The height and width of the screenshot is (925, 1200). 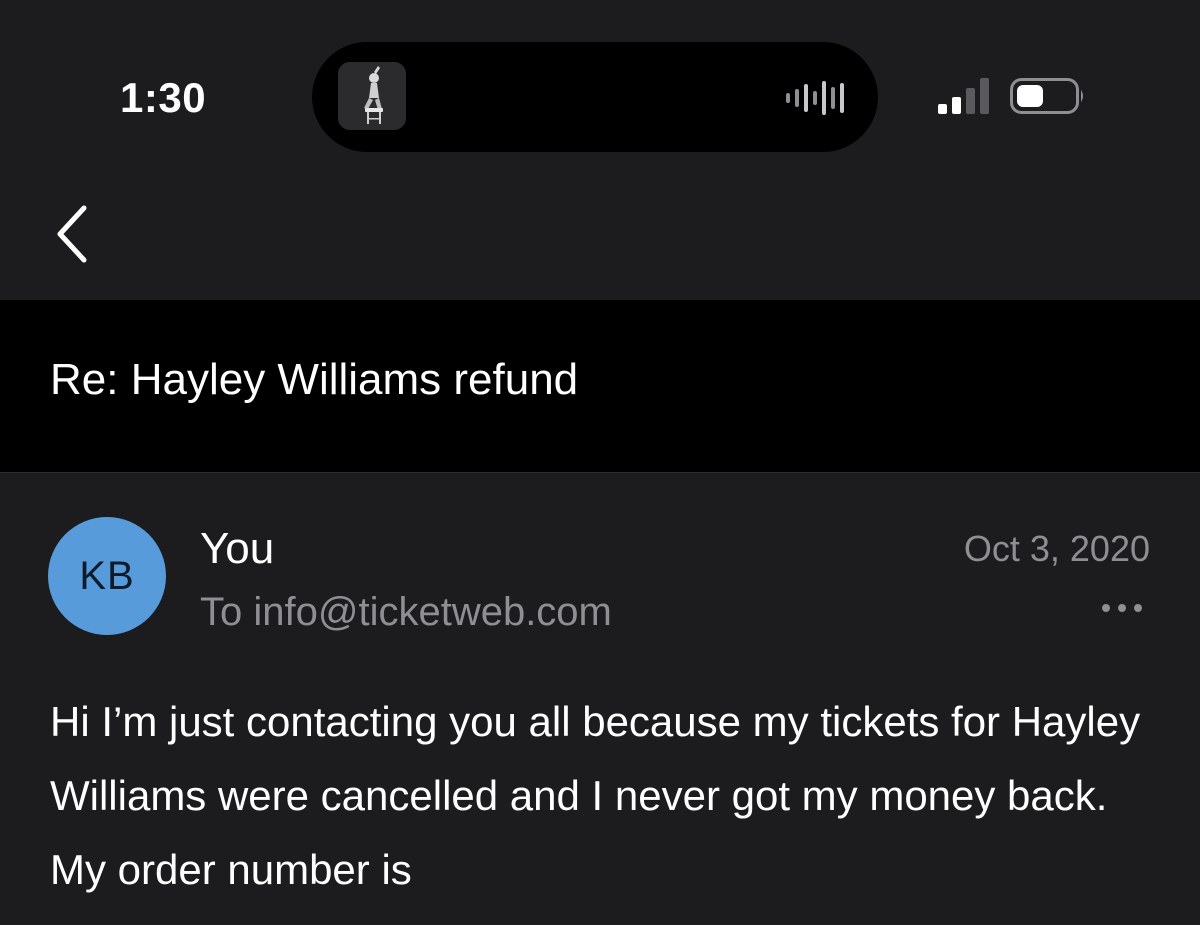 I want to click on ellipsis-icon, so click(x=1122, y=608).